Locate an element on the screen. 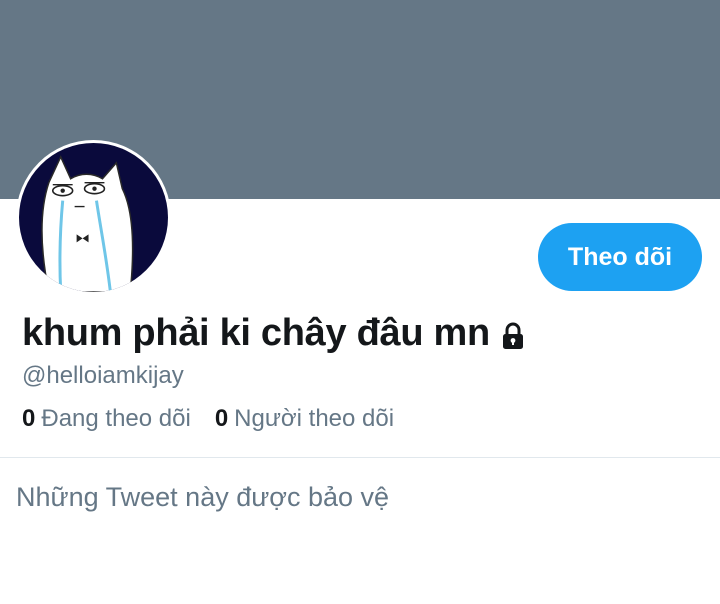 The width and height of the screenshot is (720, 604). followers-stat: 0 Người theo dõi is located at coordinates (304, 419).